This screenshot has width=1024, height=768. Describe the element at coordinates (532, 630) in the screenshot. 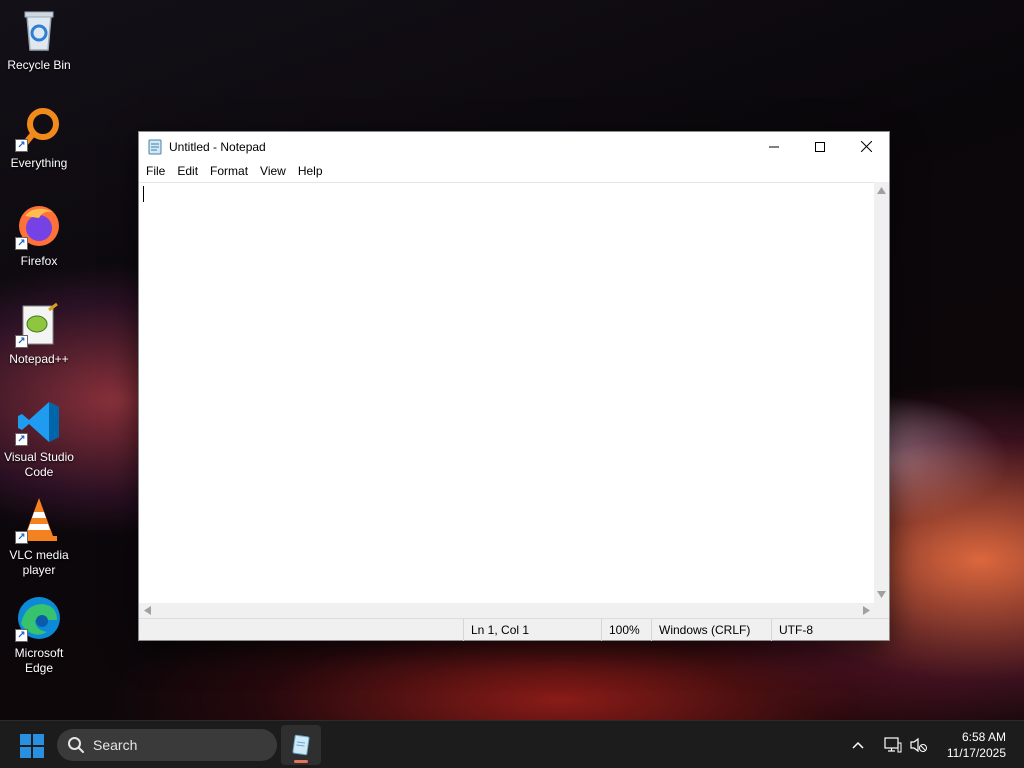

I see `status-cursor-position: Ln 1, Col 1` at that location.